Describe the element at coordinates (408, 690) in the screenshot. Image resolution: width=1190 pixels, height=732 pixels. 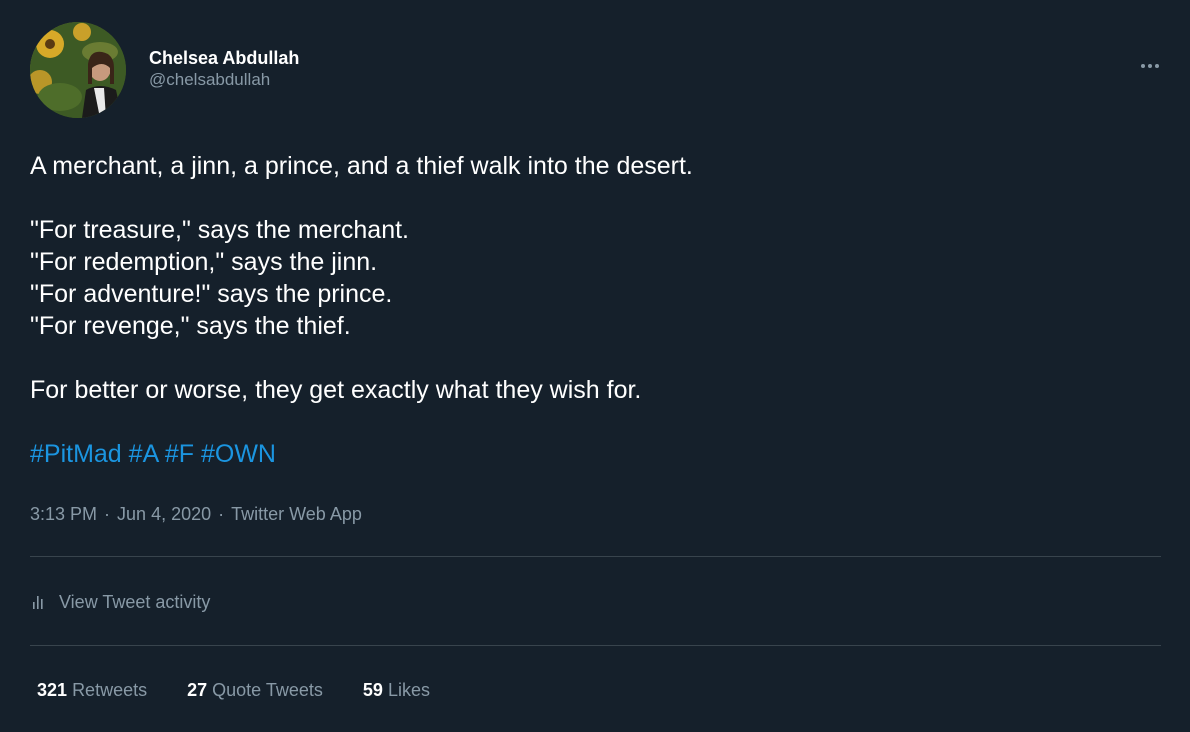
I see `likes-label: Likes` at that location.